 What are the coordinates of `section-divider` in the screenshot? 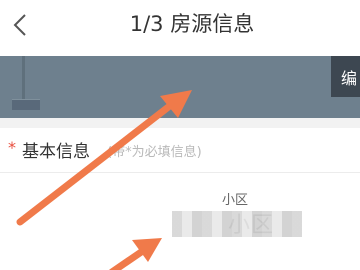 It's located at (180, 123).